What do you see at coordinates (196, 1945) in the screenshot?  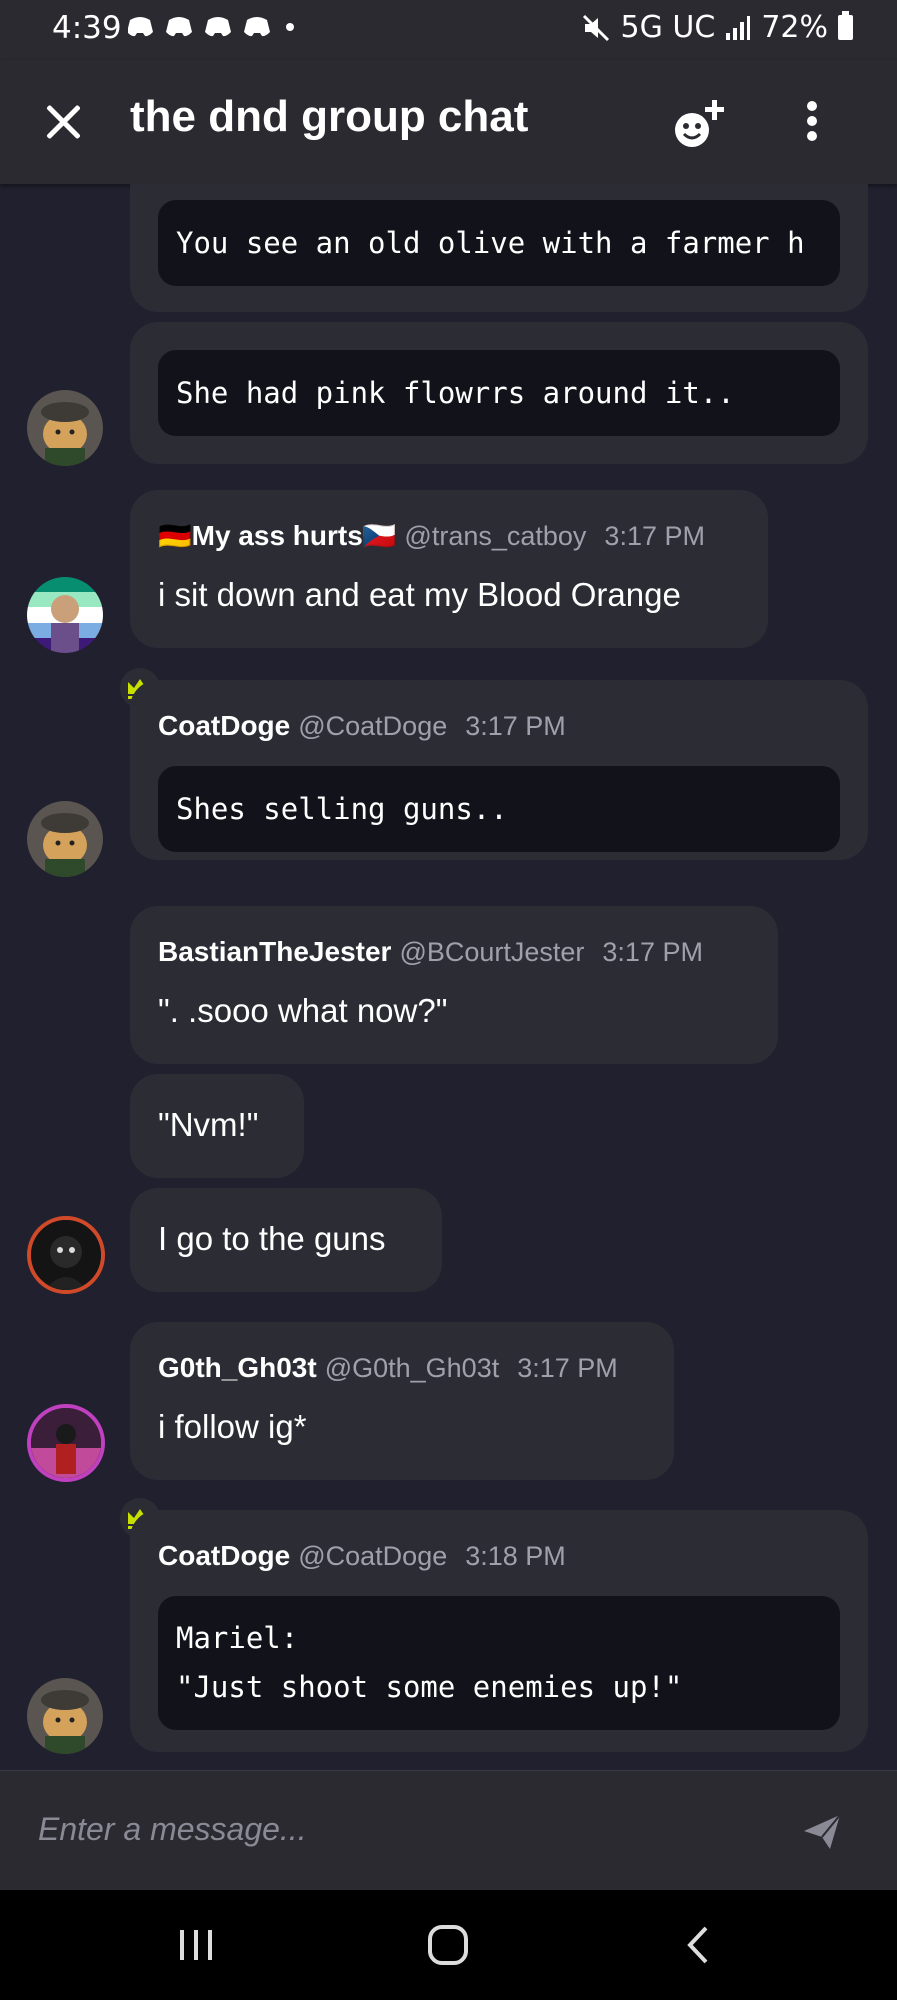 I see `recent-apps-icon` at bounding box center [196, 1945].